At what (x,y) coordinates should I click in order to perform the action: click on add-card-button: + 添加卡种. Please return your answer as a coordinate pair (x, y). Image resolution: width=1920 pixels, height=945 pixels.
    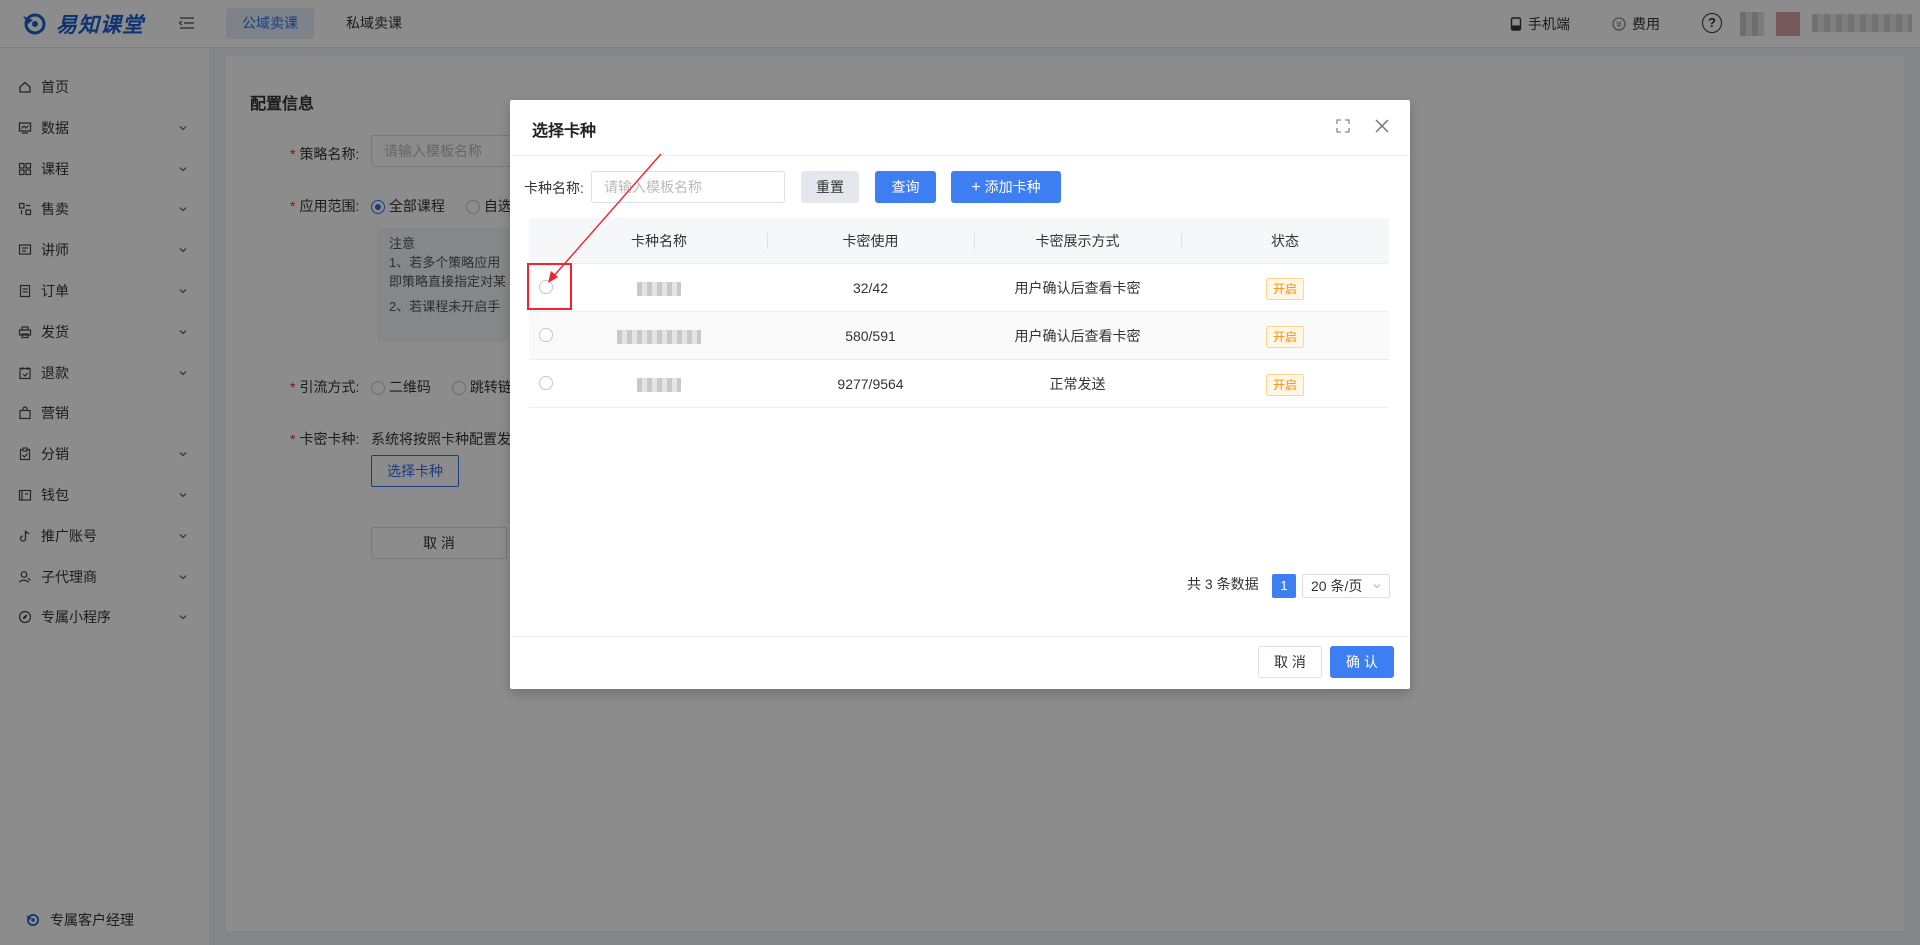
    Looking at the image, I should click on (1006, 187).